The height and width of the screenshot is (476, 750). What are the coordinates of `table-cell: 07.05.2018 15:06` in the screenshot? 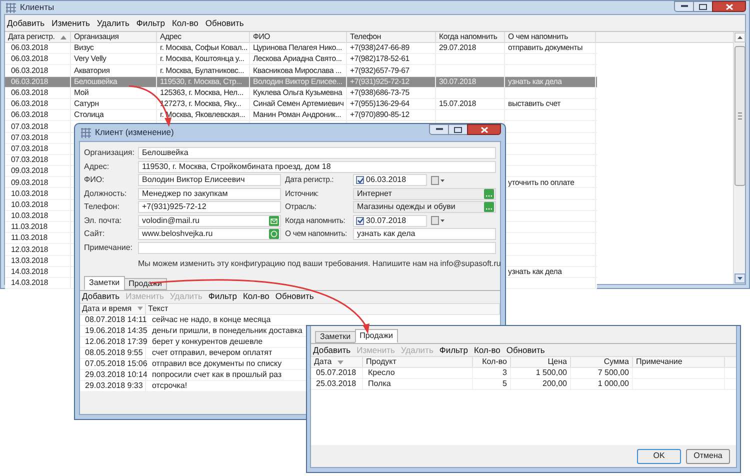 It's located at (116, 364).